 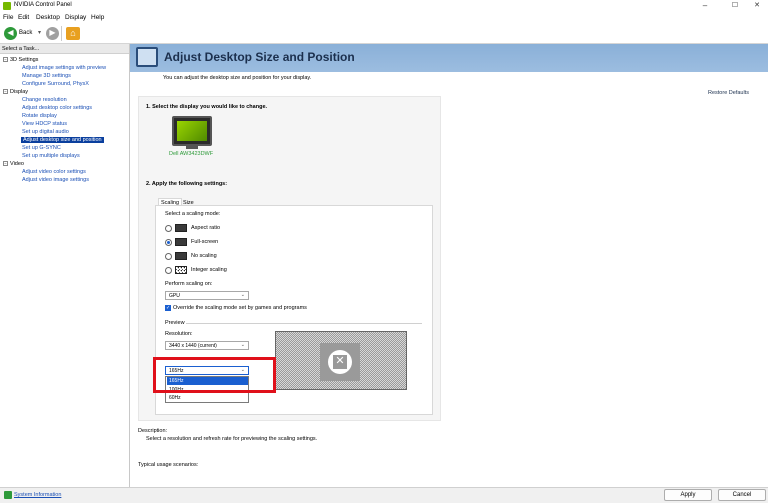 I want to click on toolbar-divider, so click(x=61, y=33).